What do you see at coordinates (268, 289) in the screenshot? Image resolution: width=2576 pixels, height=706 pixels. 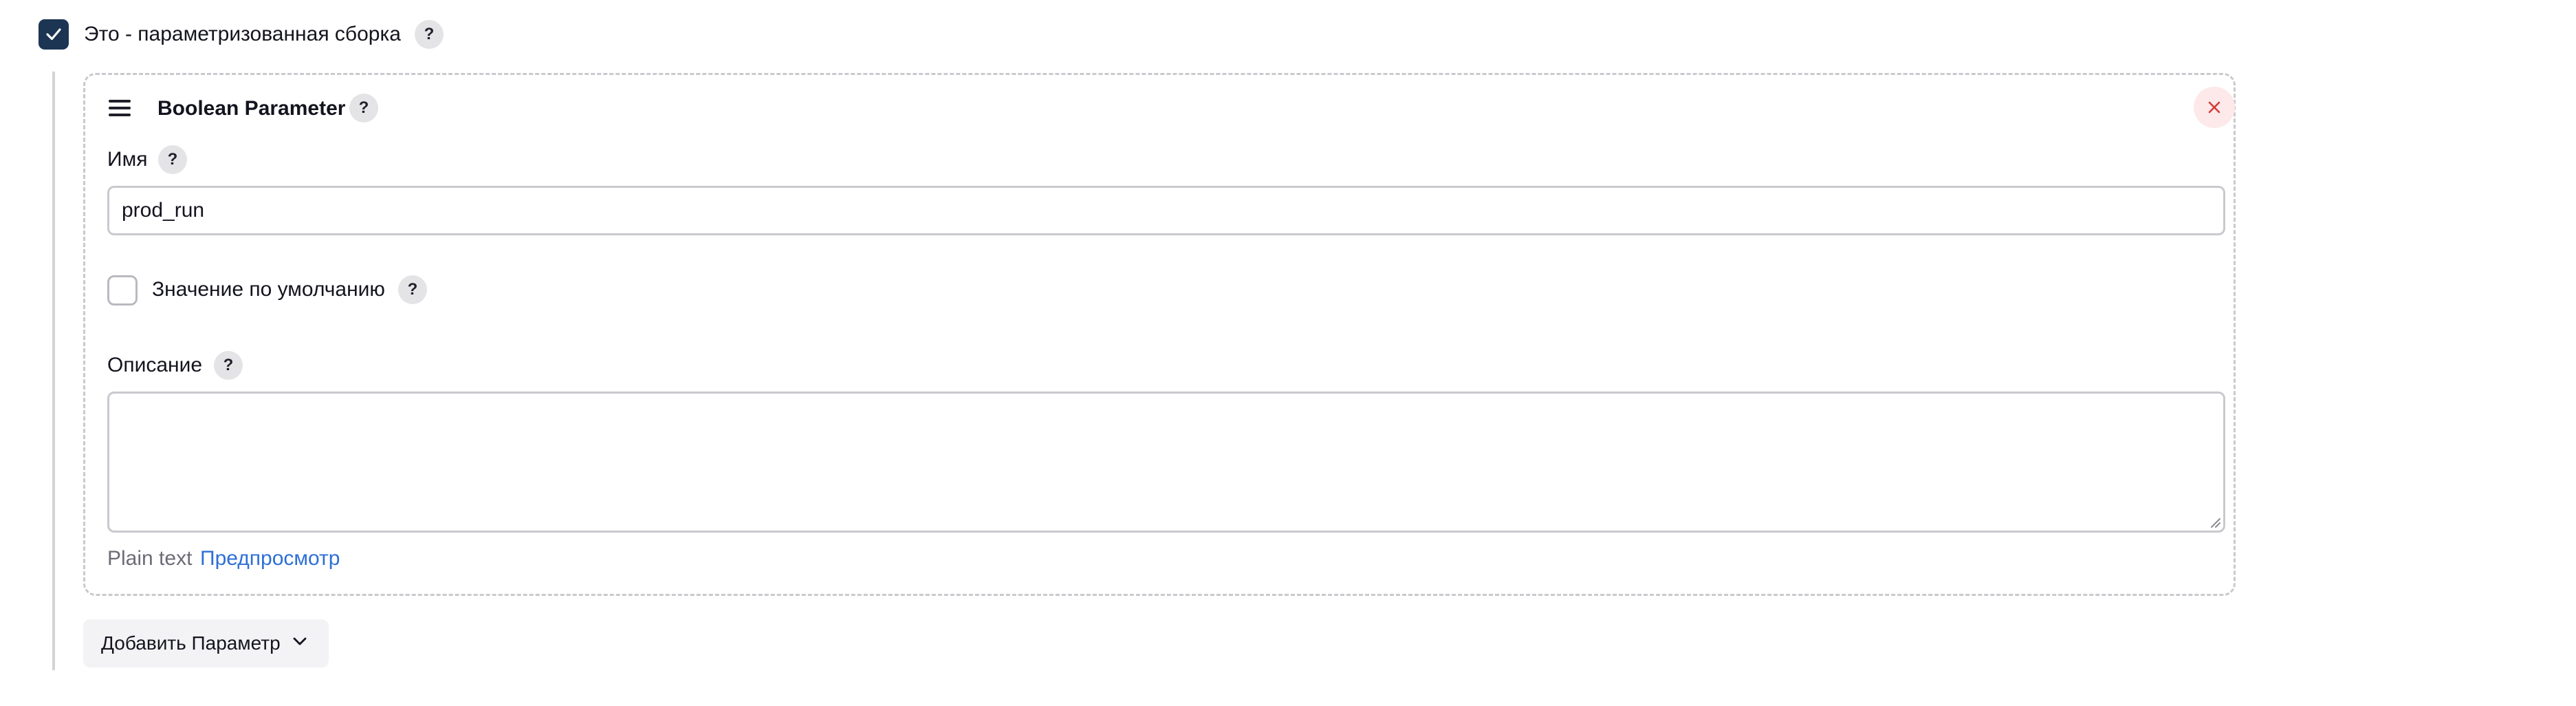 I see `default-value-label: Значение по умолчанию` at bounding box center [268, 289].